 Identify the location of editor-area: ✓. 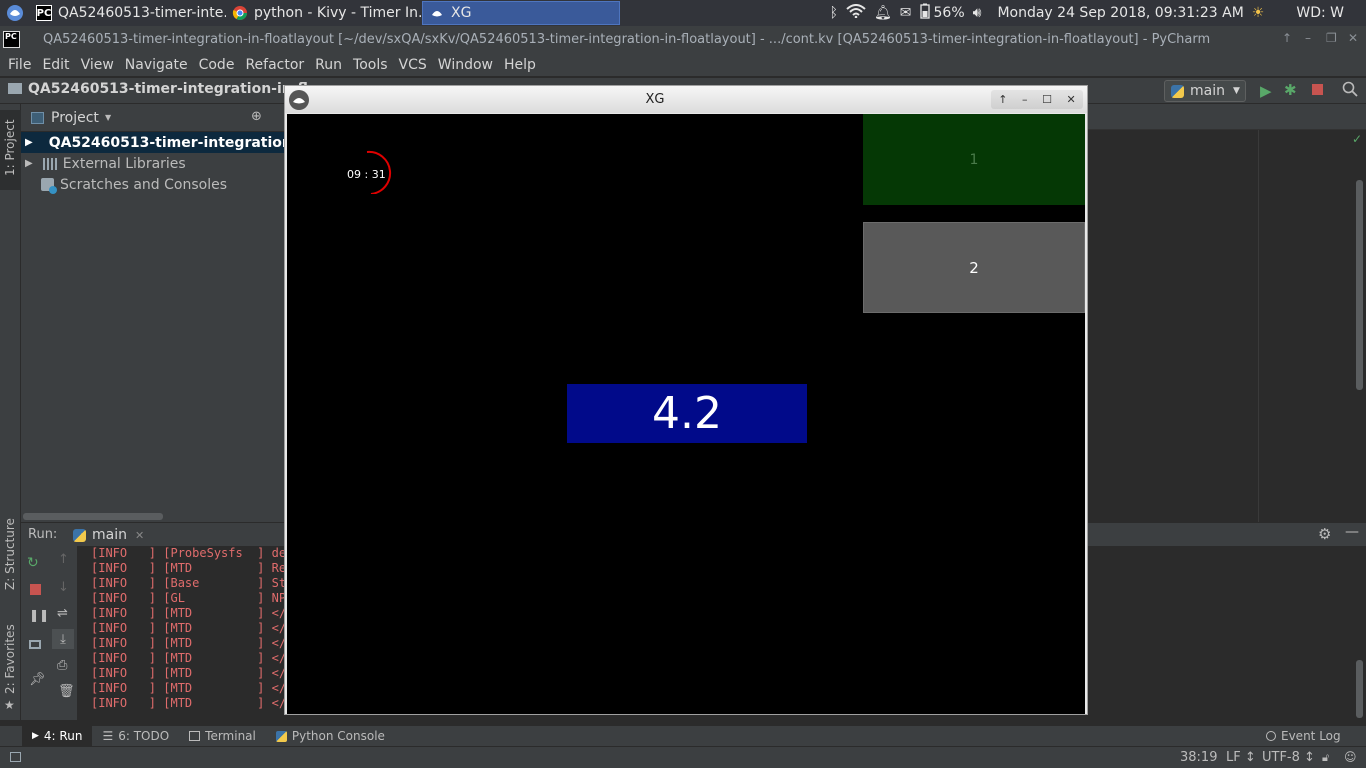
(1227, 313).